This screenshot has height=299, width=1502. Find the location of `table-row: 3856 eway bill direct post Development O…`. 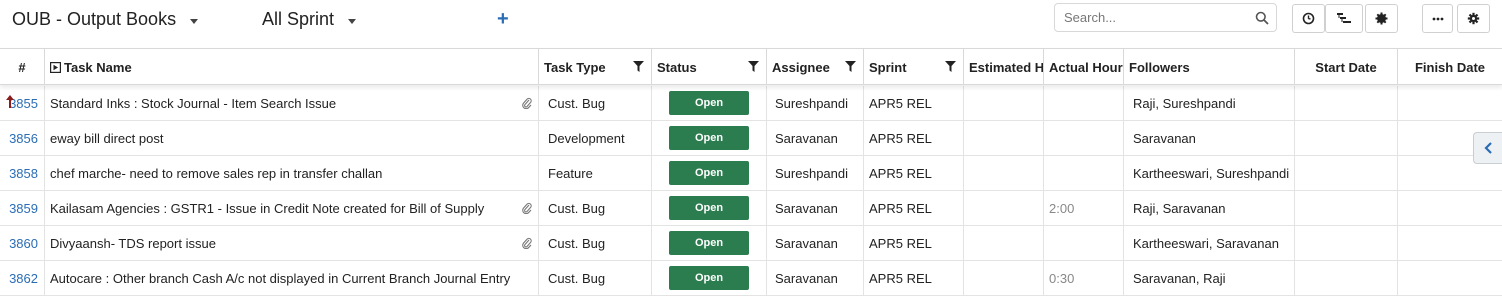

table-row: 3856 eway bill direct post Development O… is located at coordinates (751, 138).